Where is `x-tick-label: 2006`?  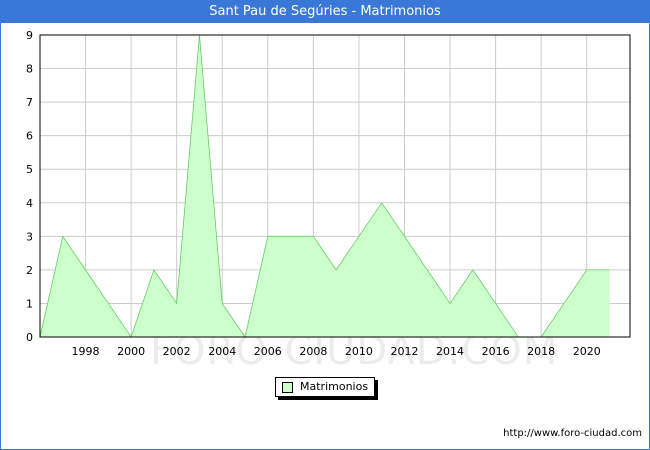 x-tick-label: 2006 is located at coordinates (268, 351).